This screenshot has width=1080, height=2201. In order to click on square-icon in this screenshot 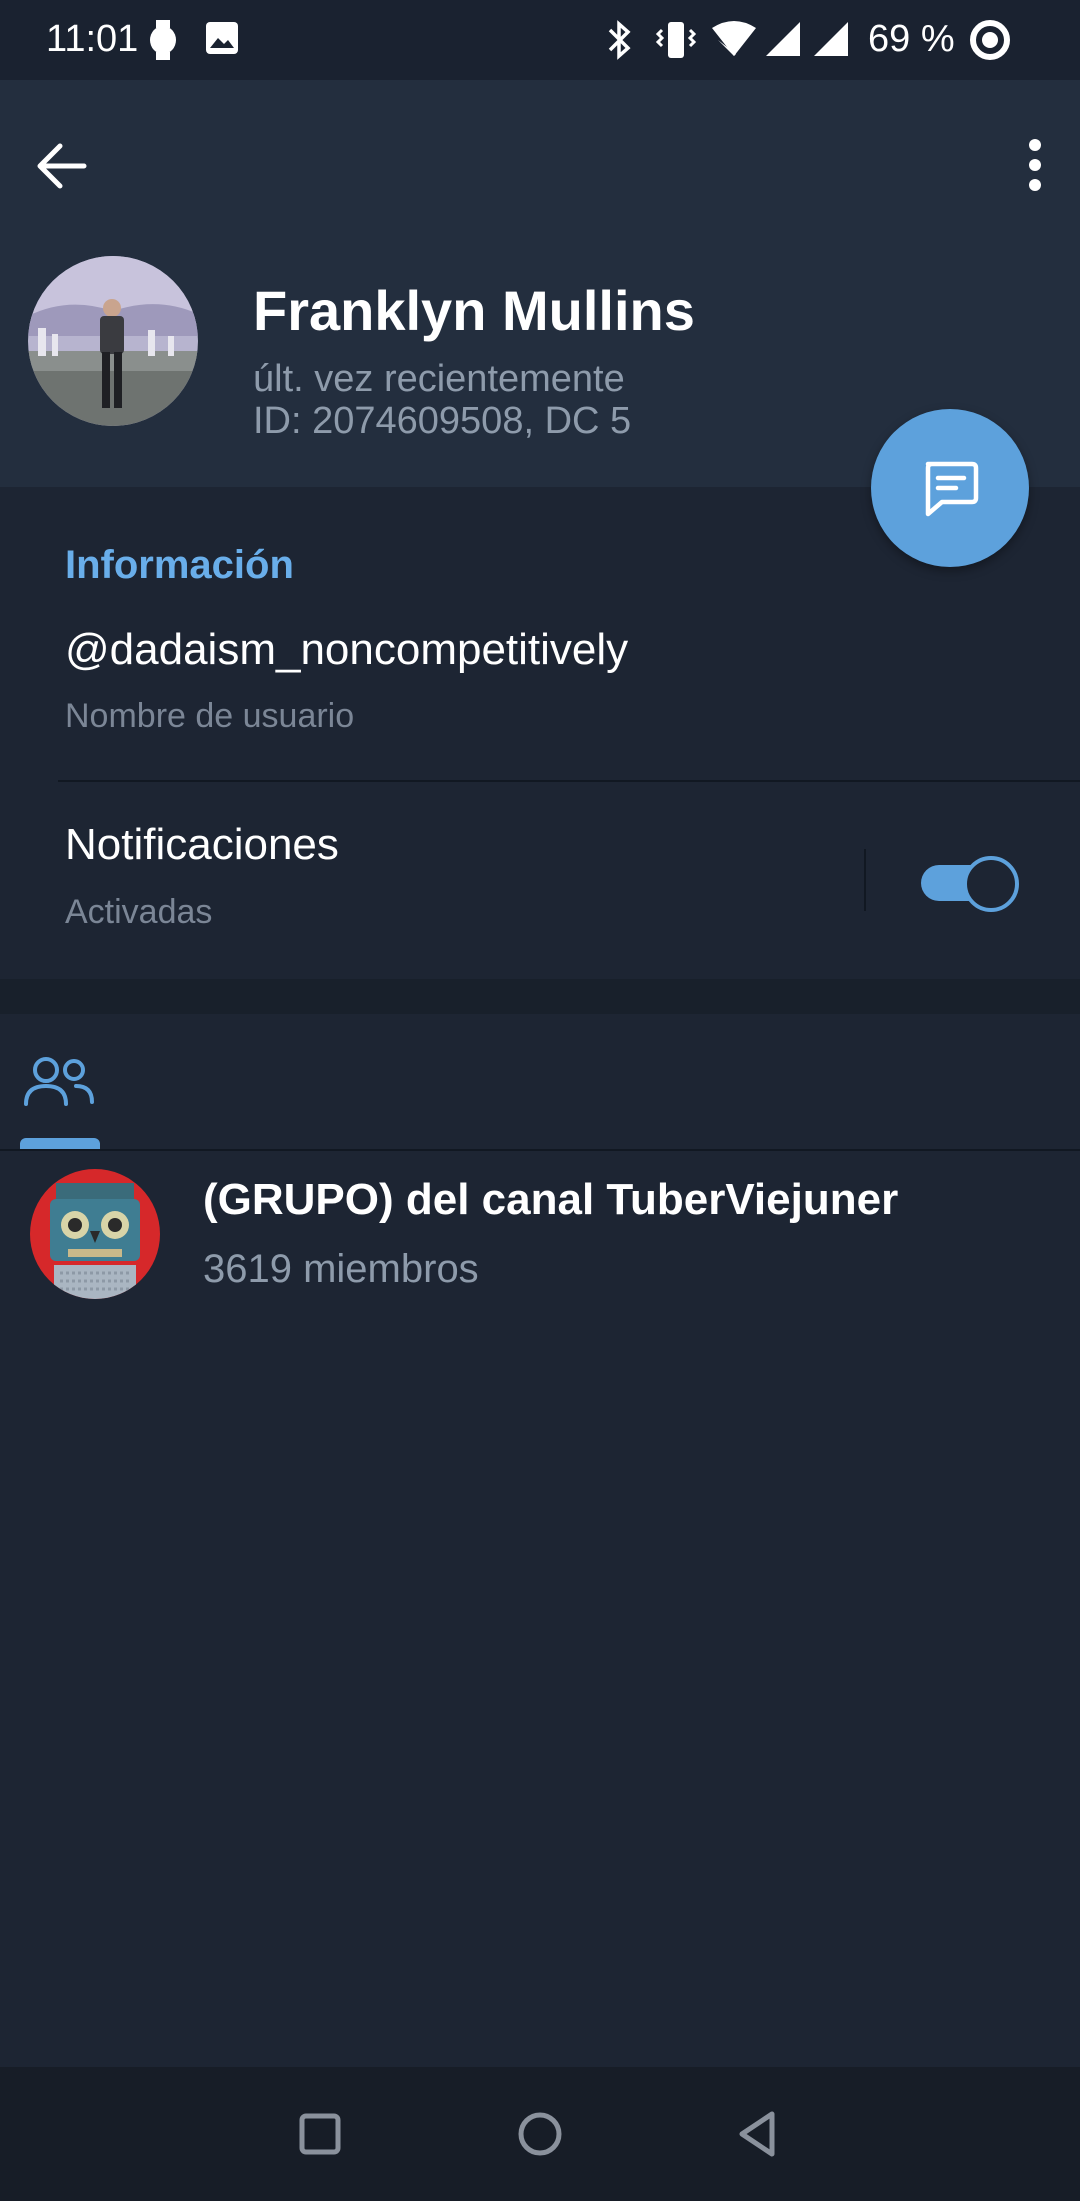, I will do `click(320, 2134)`.